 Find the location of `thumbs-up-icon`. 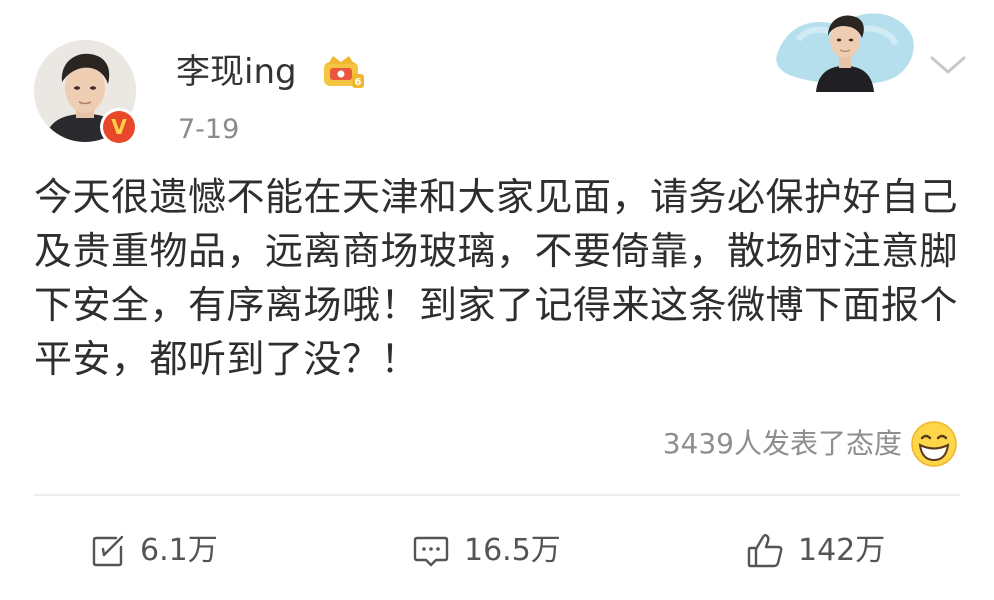

thumbs-up-icon is located at coordinates (765, 551).